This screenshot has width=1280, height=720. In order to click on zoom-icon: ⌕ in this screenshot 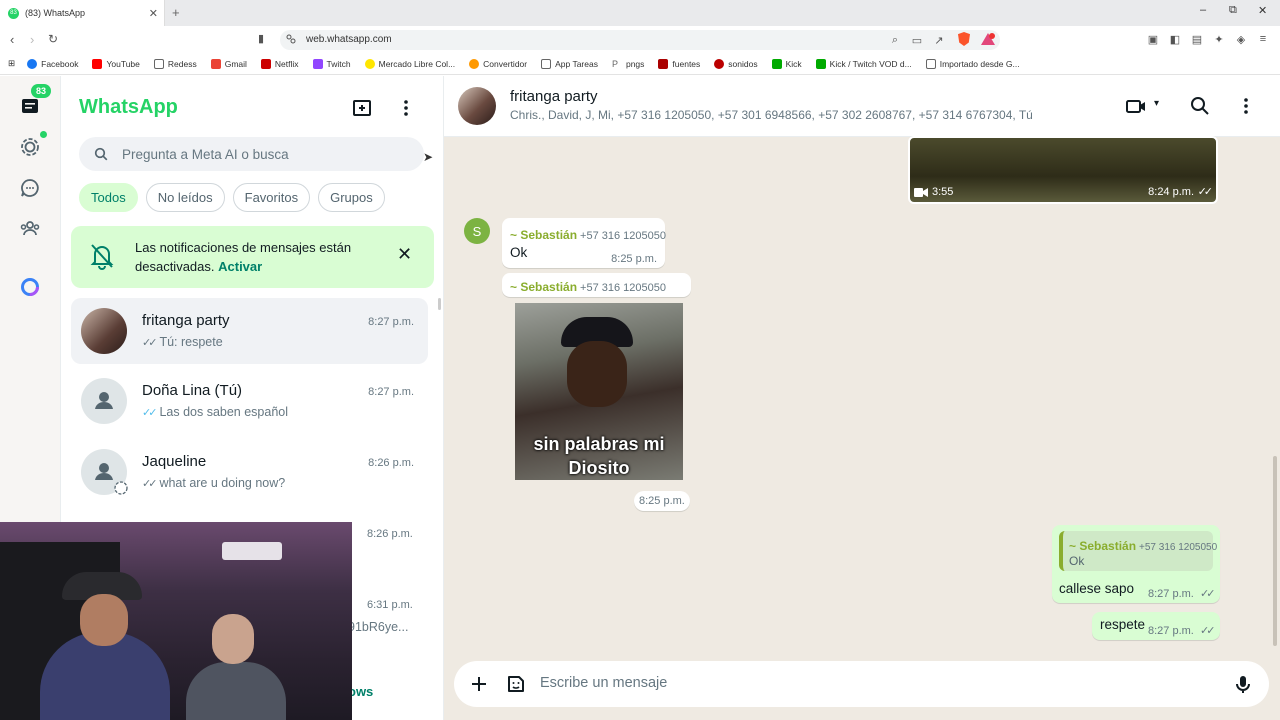, I will do `click(895, 40)`.